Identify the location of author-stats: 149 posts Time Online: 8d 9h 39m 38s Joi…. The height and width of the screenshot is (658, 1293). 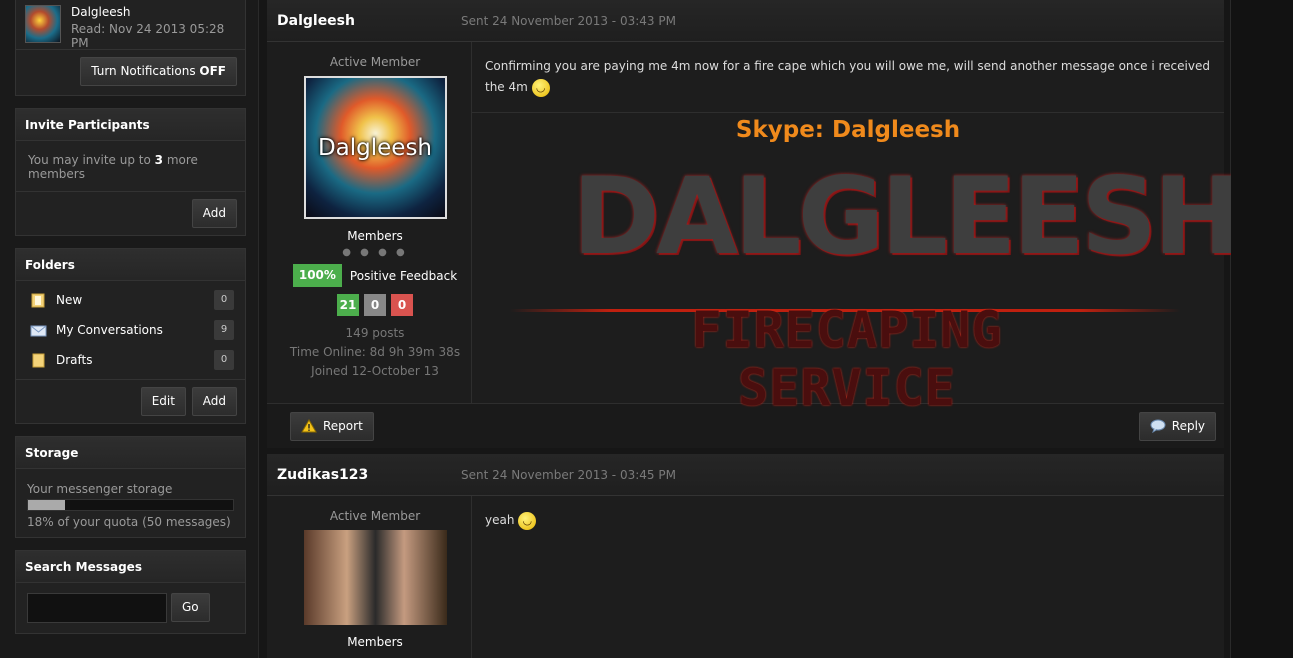
(375, 352).